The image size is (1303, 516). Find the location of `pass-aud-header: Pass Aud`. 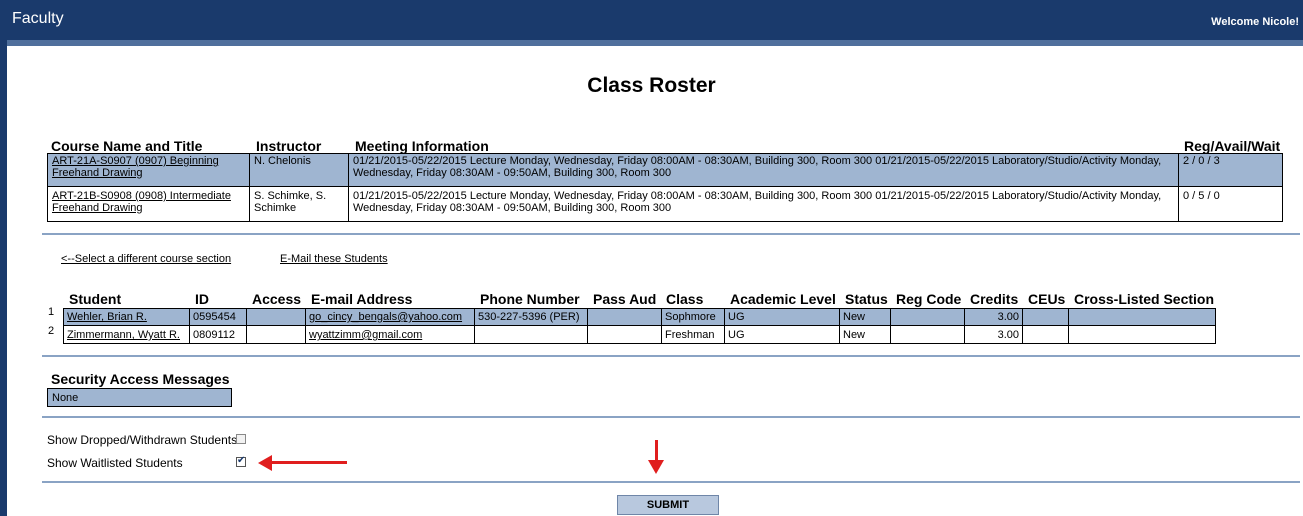

pass-aud-header: Pass Aud is located at coordinates (625, 299).